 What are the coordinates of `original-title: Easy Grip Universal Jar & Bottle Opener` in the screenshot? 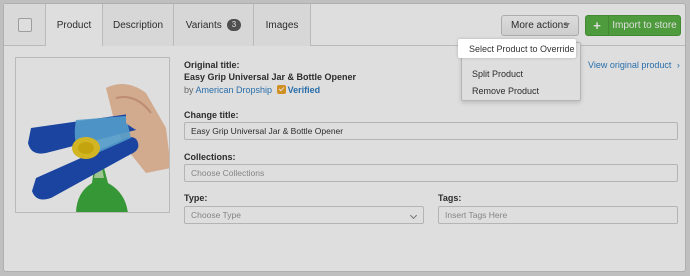 It's located at (270, 77).